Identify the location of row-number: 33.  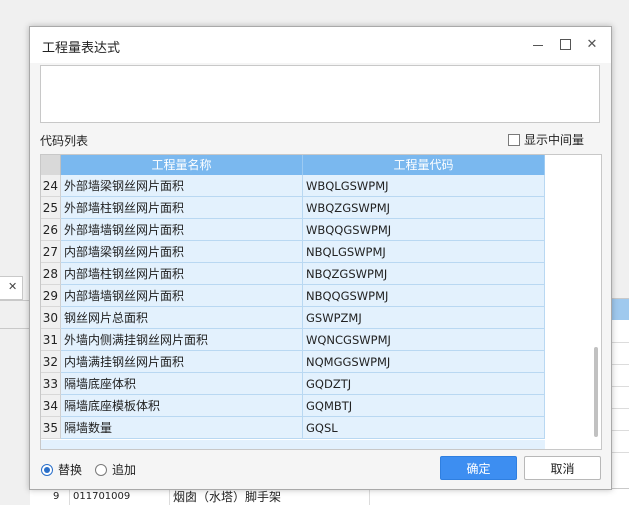
(51, 384).